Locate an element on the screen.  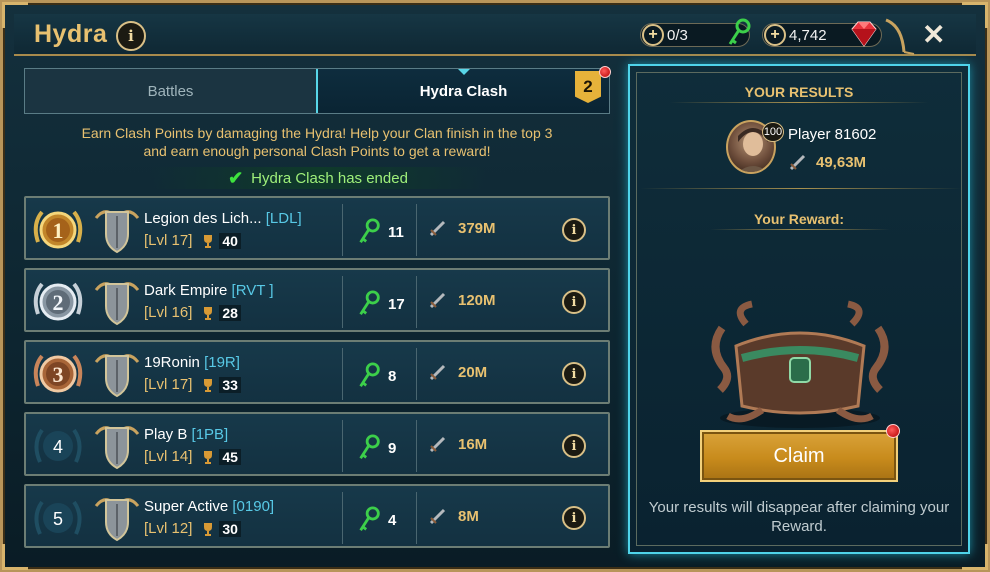
status-banner: ✔ Hydra Clash has ended is located at coordinates (318, 178).